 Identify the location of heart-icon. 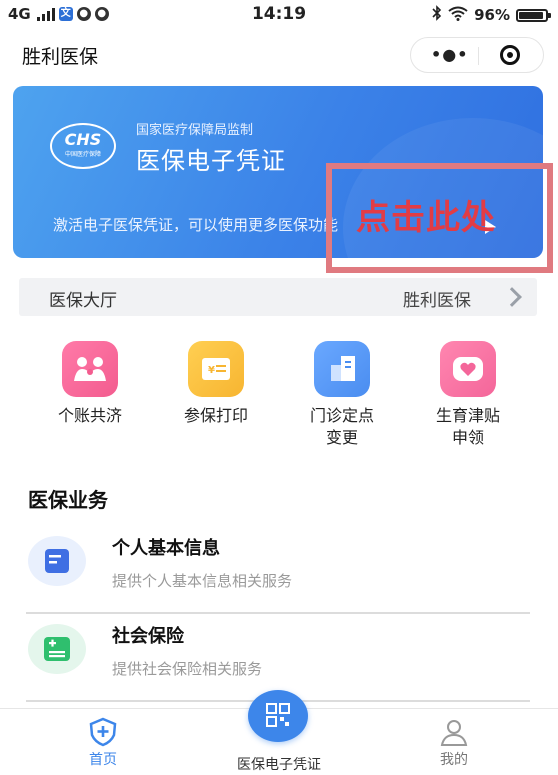
(468, 369).